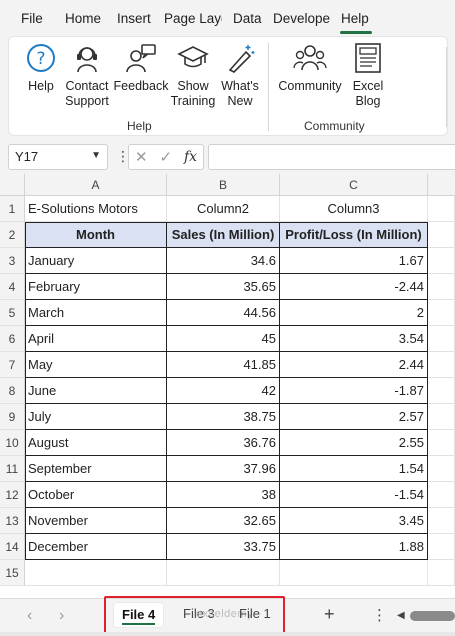 The height and width of the screenshot is (636, 455). Describe the element at coordinates (96, 547) in the screenshot. I see `month-cell: December` at that location.